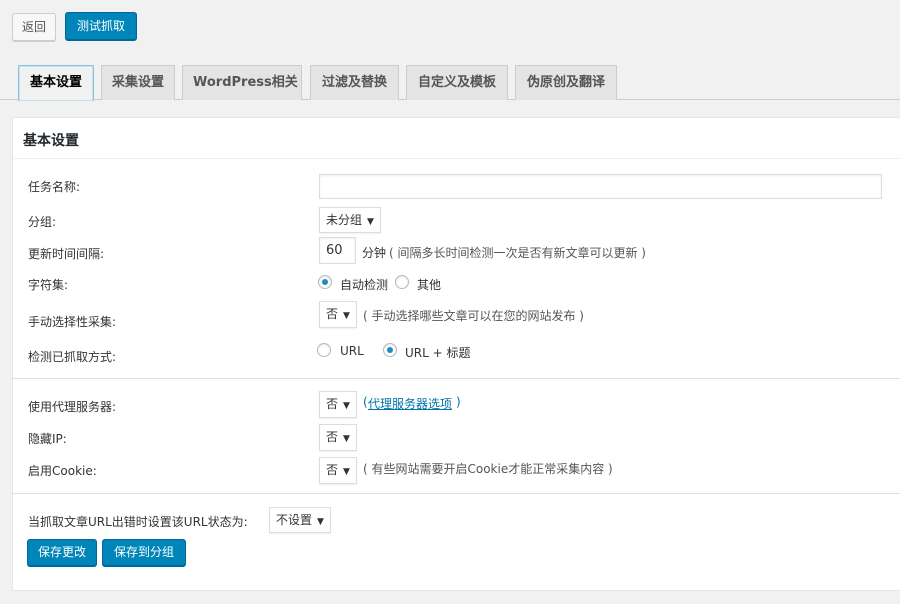  What do you see at coordinates (600, 186) in the screenshot?
I see `task-name-input` at bounding box center [600, 186].